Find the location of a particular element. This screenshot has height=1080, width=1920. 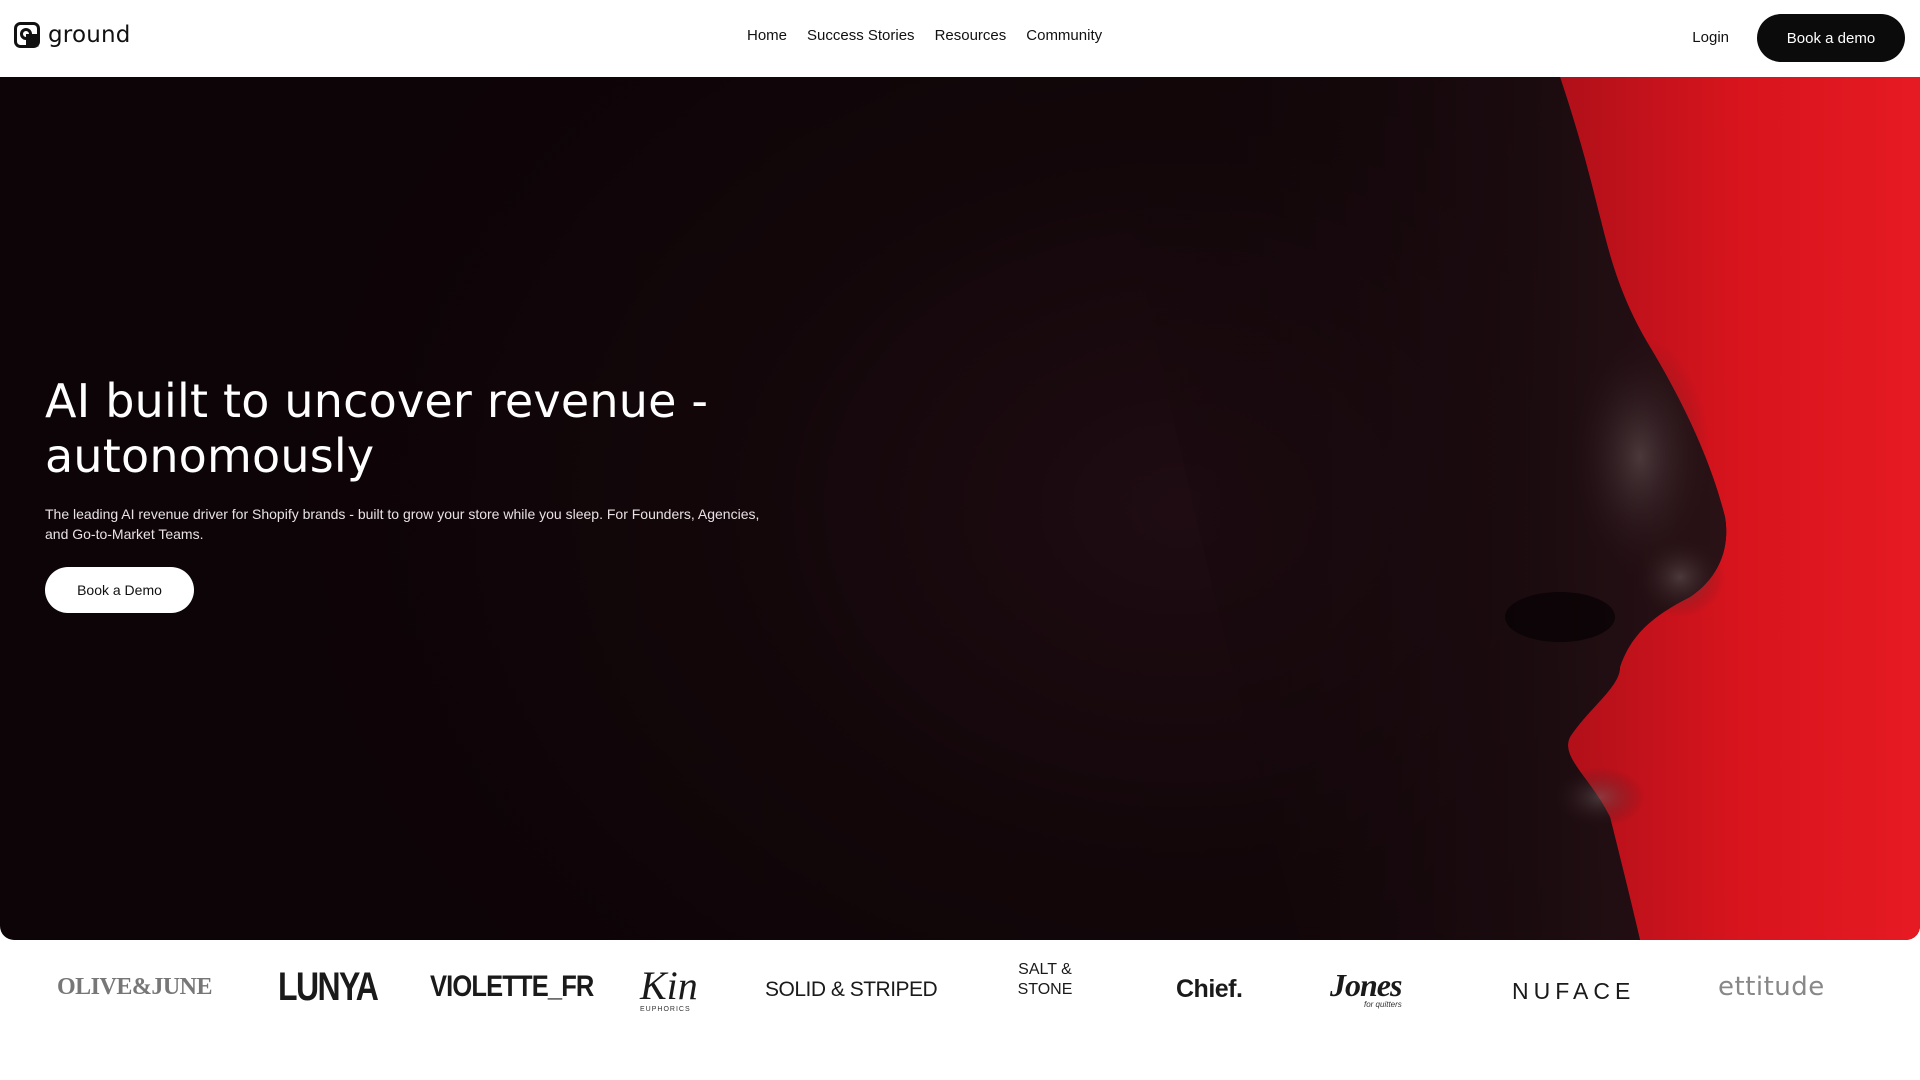

logo-violette-fr: VIOLETTE_FR is located at coordinates (512, 986).